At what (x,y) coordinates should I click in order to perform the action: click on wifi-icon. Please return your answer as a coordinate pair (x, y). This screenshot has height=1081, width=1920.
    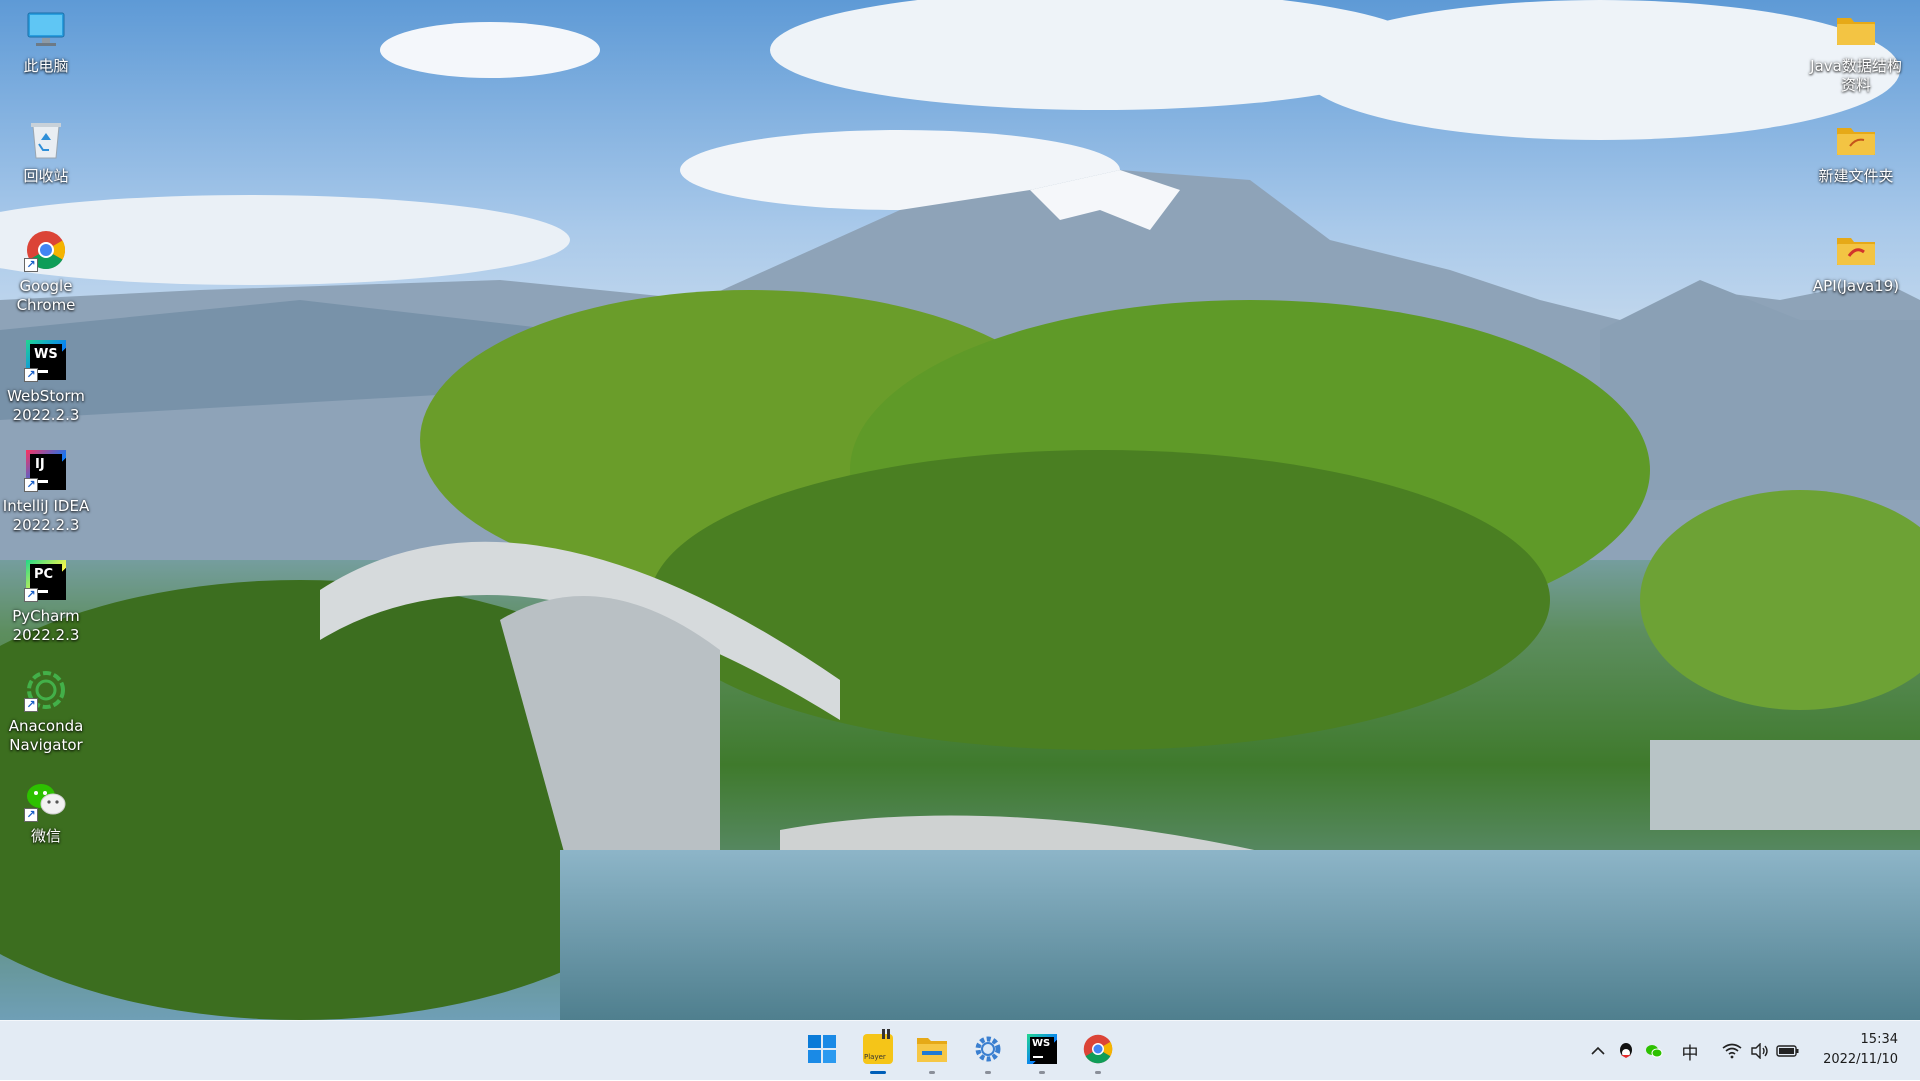
    Looking at the image, I should click on (1732, 1051).